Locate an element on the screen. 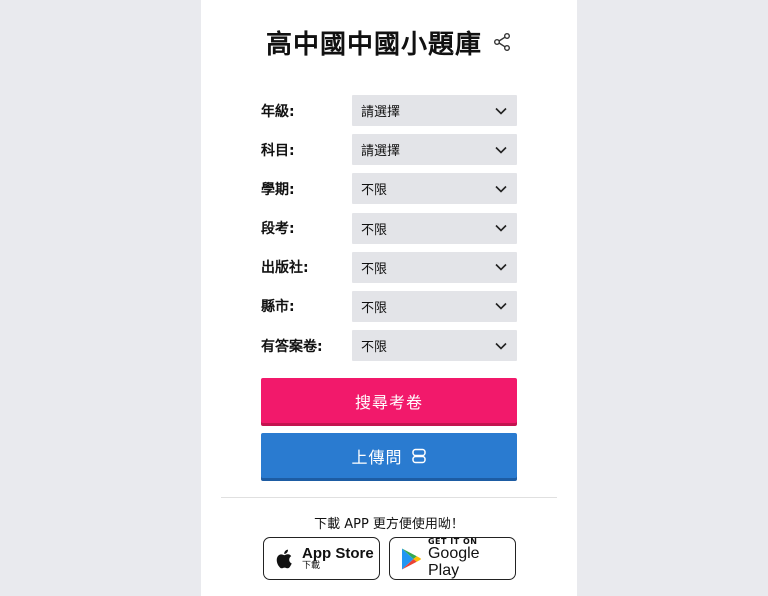 The width and height of the screenshot is (768, 596). field-answer: 有答案卷: 不限 is located at coordinates (389, 346).